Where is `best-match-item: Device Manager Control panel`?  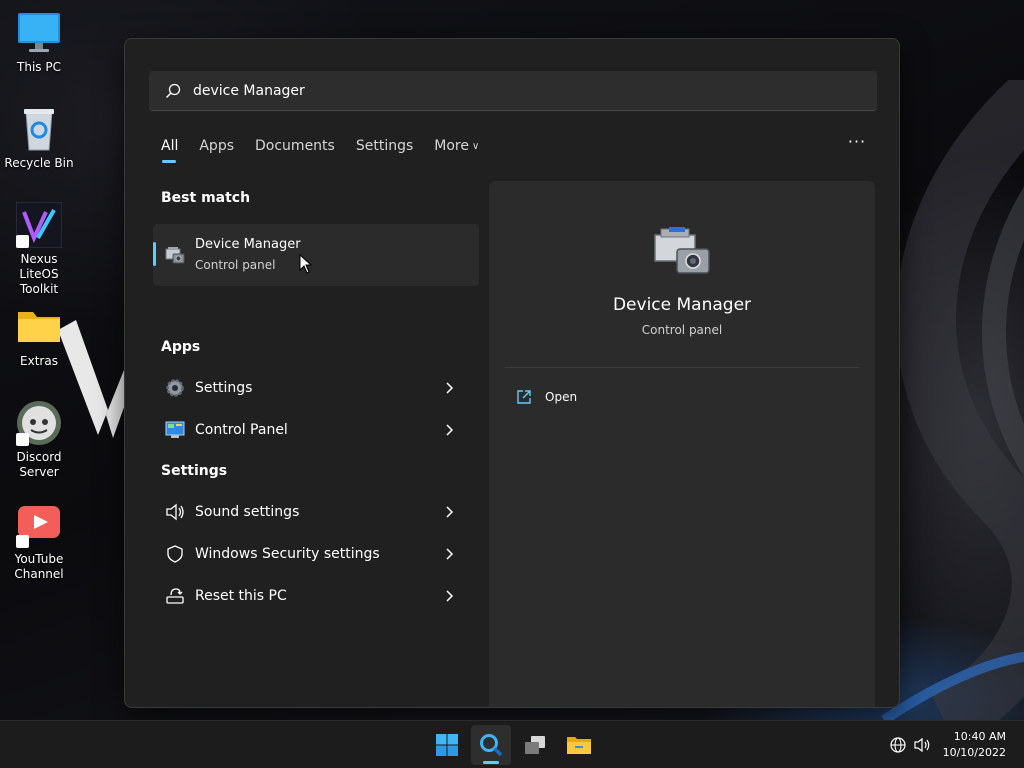 best-match-item: Device Manager Control panel is located at coordinates (316, 255).